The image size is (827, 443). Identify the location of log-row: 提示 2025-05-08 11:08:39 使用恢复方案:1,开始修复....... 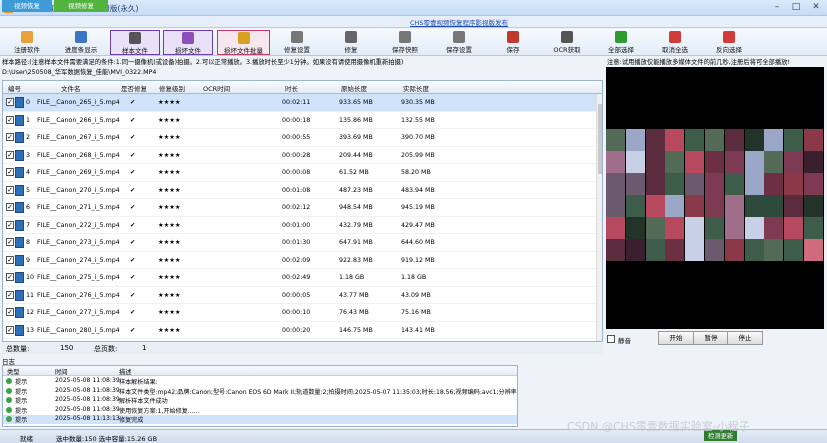
(260, 410).